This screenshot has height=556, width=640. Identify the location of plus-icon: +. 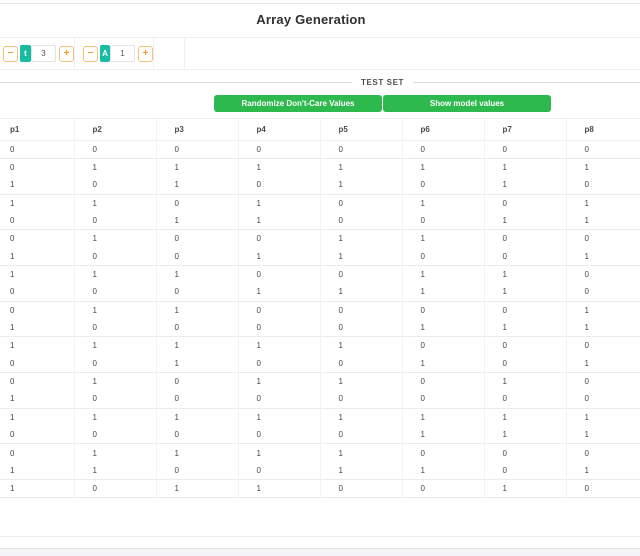
(66, 53).